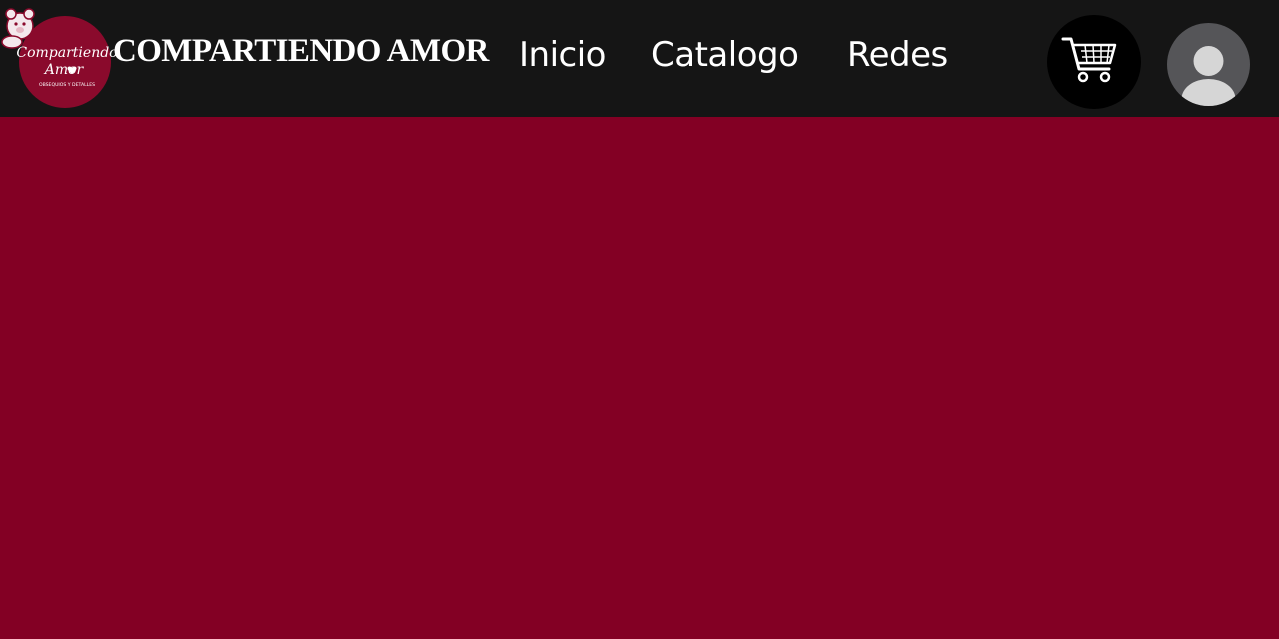  I want to click on cart-button, so click(1094, 62).